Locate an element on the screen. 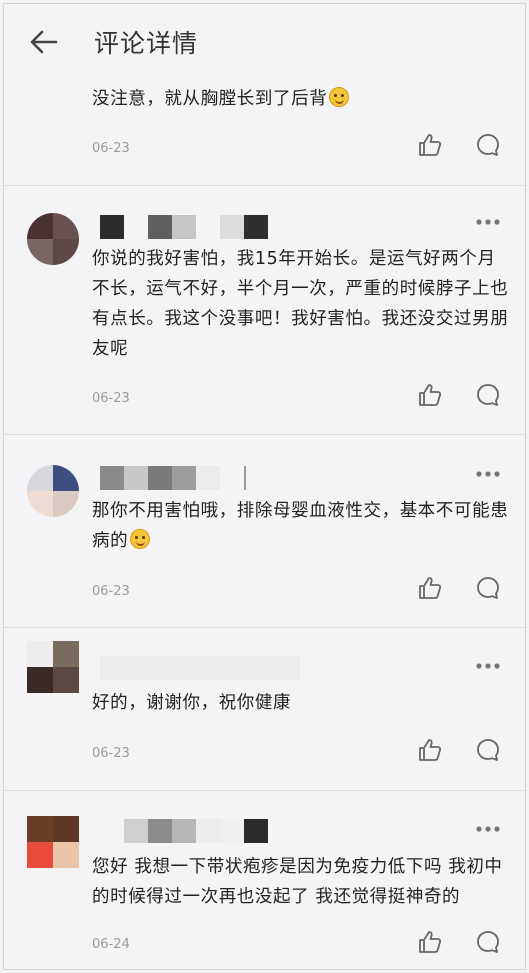  smile-emoji-icon is located at coordinates (140, 539).